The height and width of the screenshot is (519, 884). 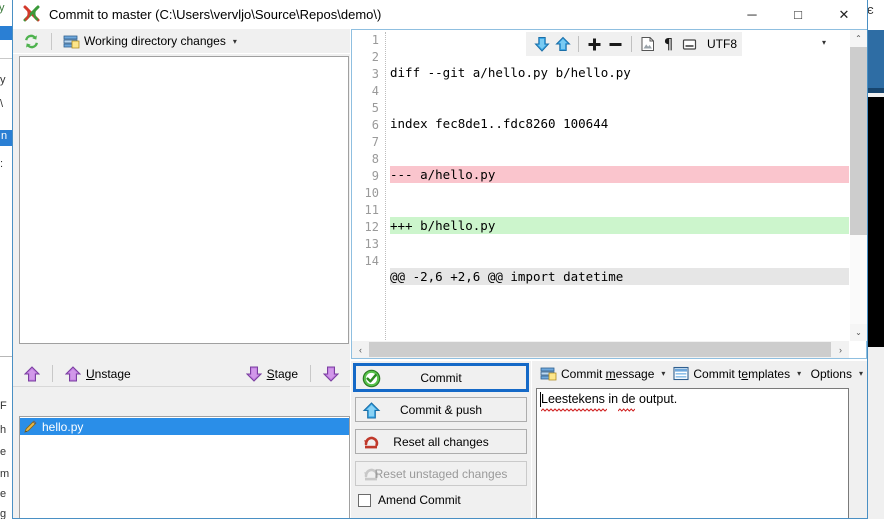 I want to click on line-number: 3, so click(x=375, y=74).